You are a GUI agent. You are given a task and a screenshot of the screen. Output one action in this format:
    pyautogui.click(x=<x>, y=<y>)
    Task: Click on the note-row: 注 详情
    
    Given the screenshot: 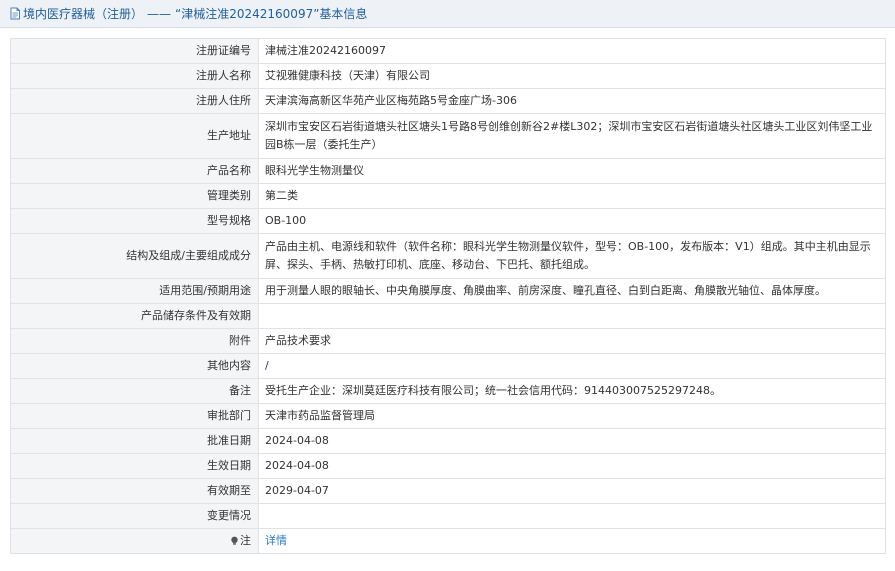 What is the action you would take?
    pyautogui.click(x=448, y=541)
    